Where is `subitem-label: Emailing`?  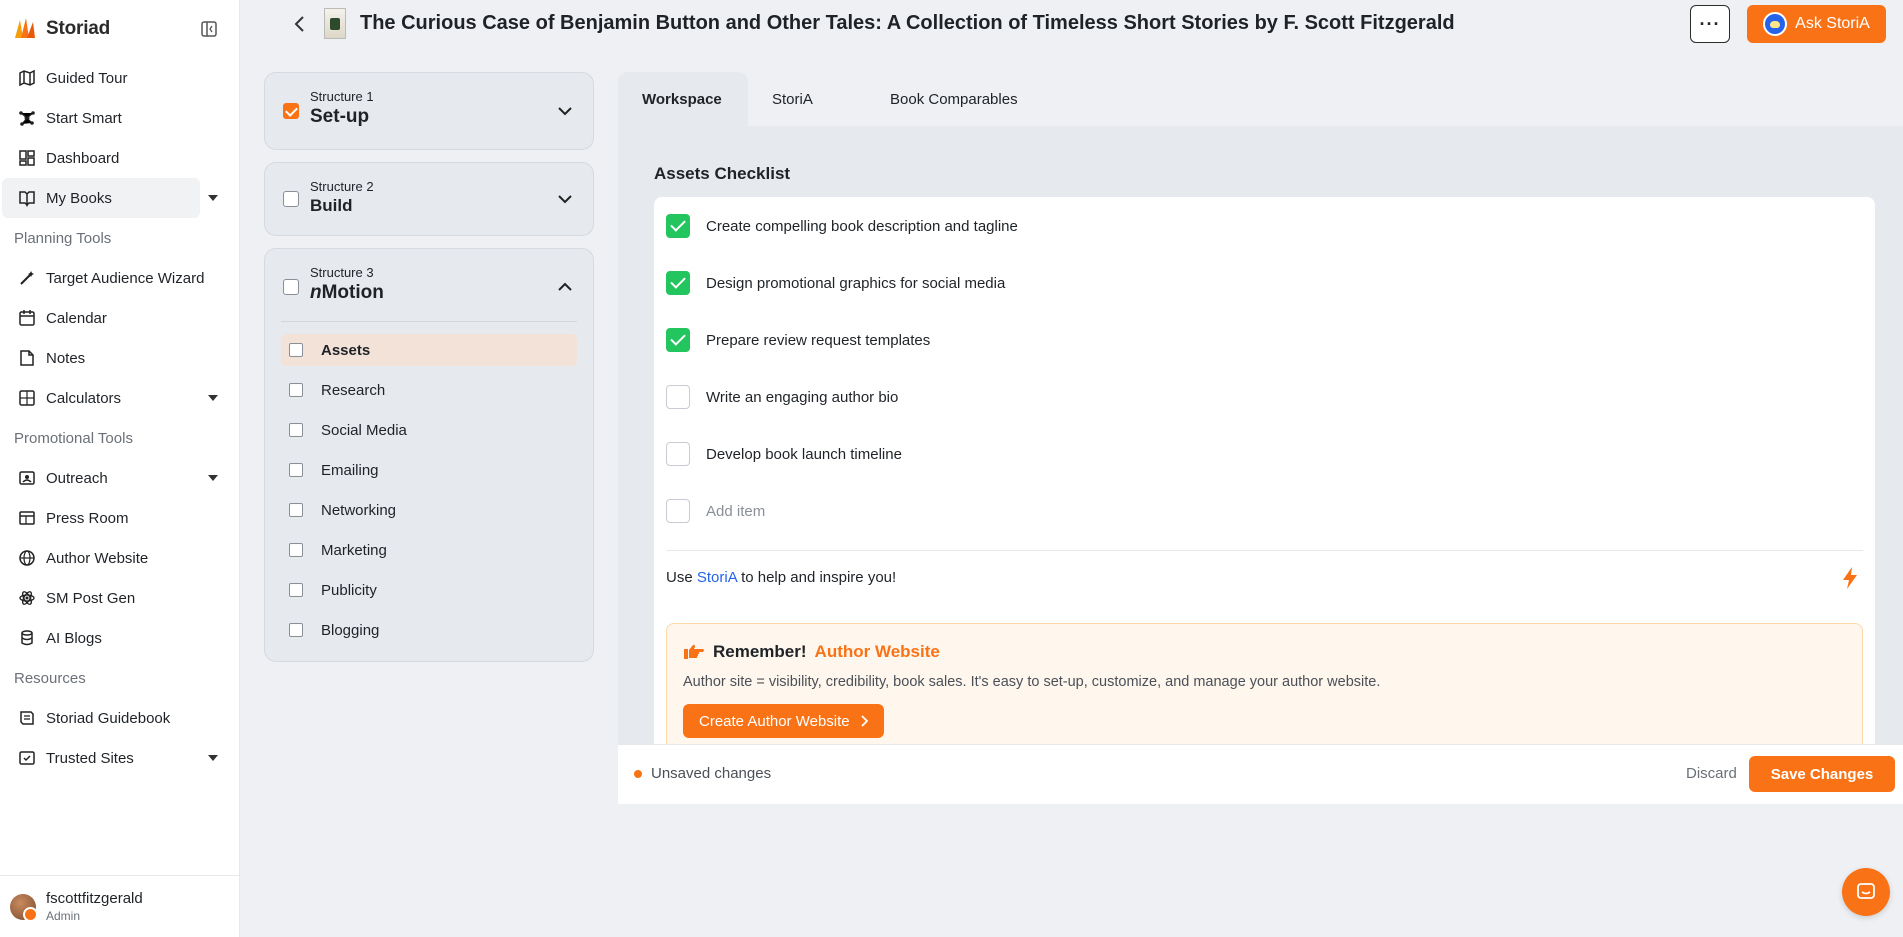
subitem-label: Emailing is located at coordinates (350, 470).